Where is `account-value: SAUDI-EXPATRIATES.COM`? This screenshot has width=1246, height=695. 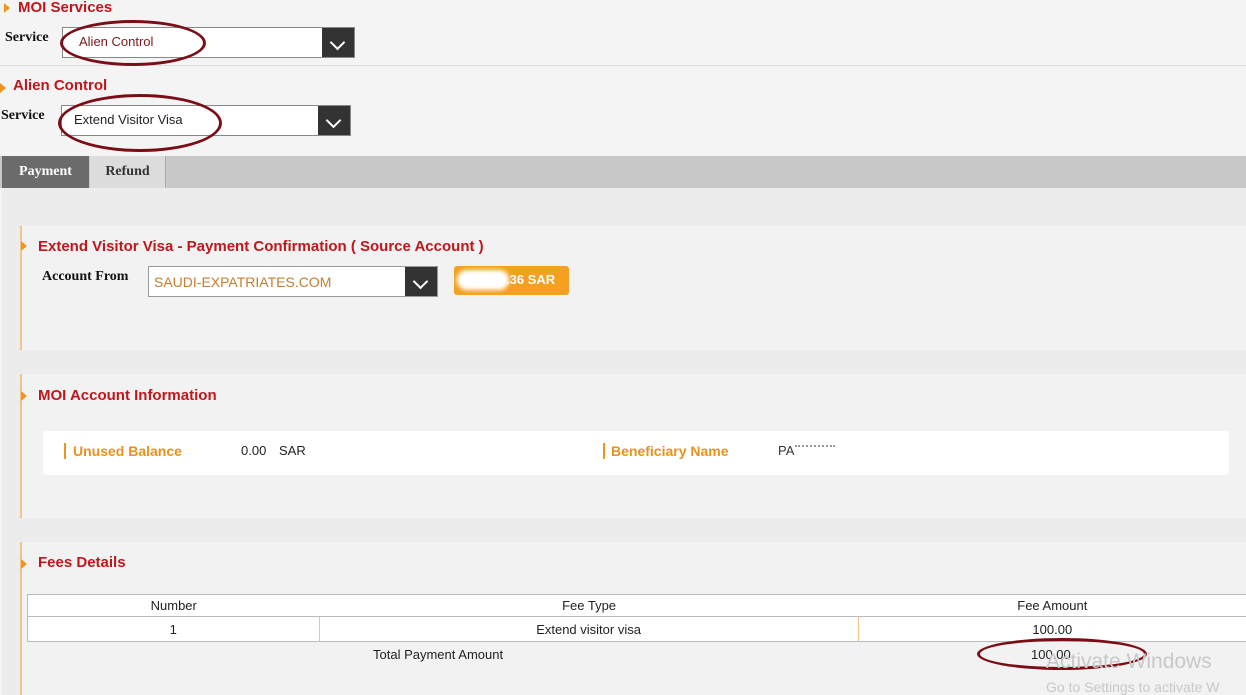
account-value: SAUDI-EXPATRIATES.COM is located at coordinates (243, 282).